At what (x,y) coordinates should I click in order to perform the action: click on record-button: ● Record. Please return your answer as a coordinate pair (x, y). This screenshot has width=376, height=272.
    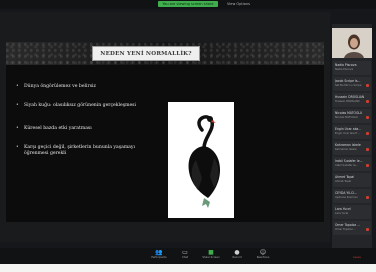
    Looking at the image, I should click on (237, 256).